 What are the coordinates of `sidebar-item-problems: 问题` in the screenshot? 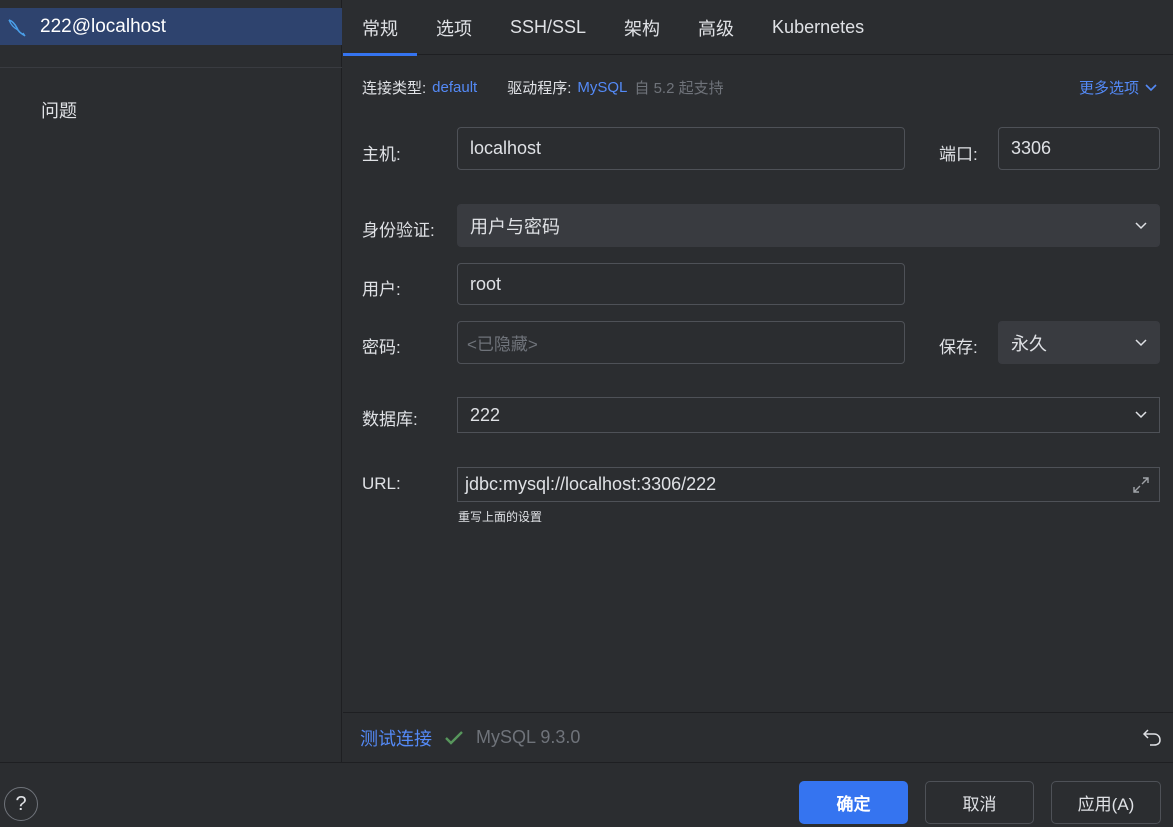 It's located at (59, 110).